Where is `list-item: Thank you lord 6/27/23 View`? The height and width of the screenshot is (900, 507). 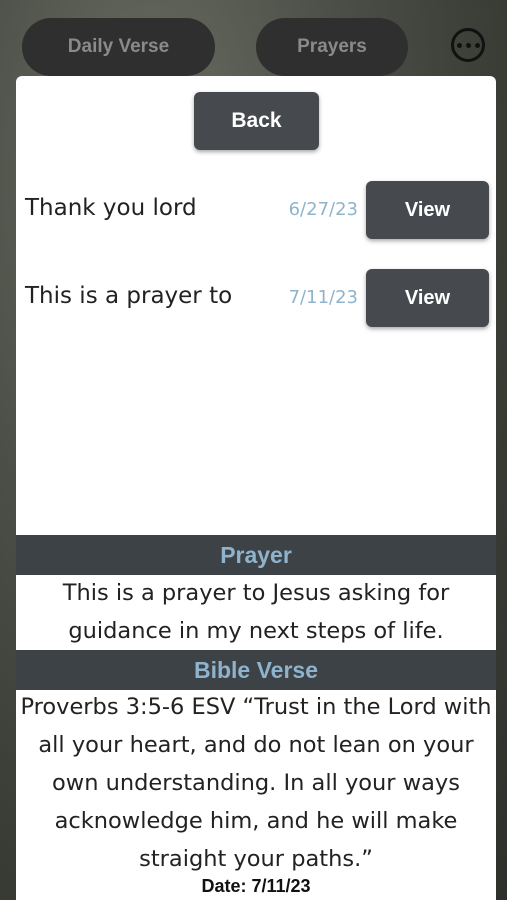 list-item: Thank you lord 6/27/23 View is located at coordinates (256, 211).